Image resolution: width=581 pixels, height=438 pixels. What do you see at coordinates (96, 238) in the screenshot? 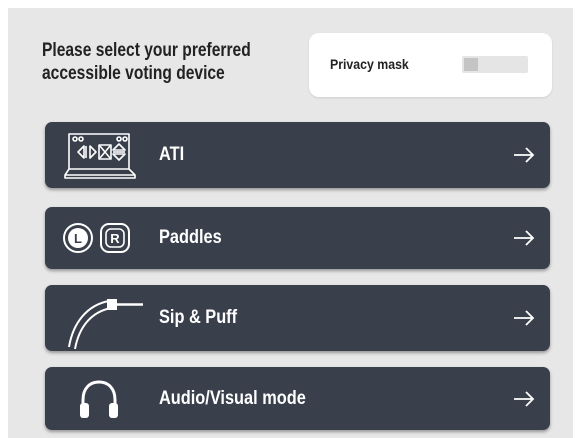
I see `paddles-icon: L R` at bounding box center [96, 238].